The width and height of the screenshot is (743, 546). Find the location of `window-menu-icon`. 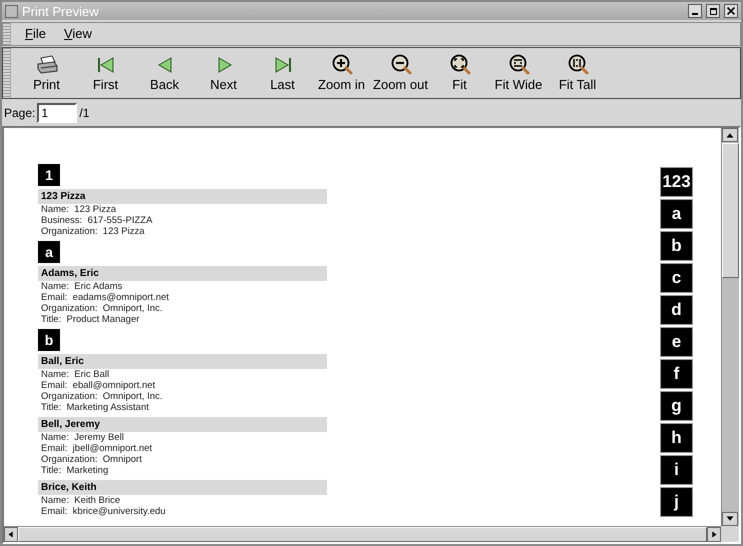

window-menu-icon is located at coordinates (11, 11).